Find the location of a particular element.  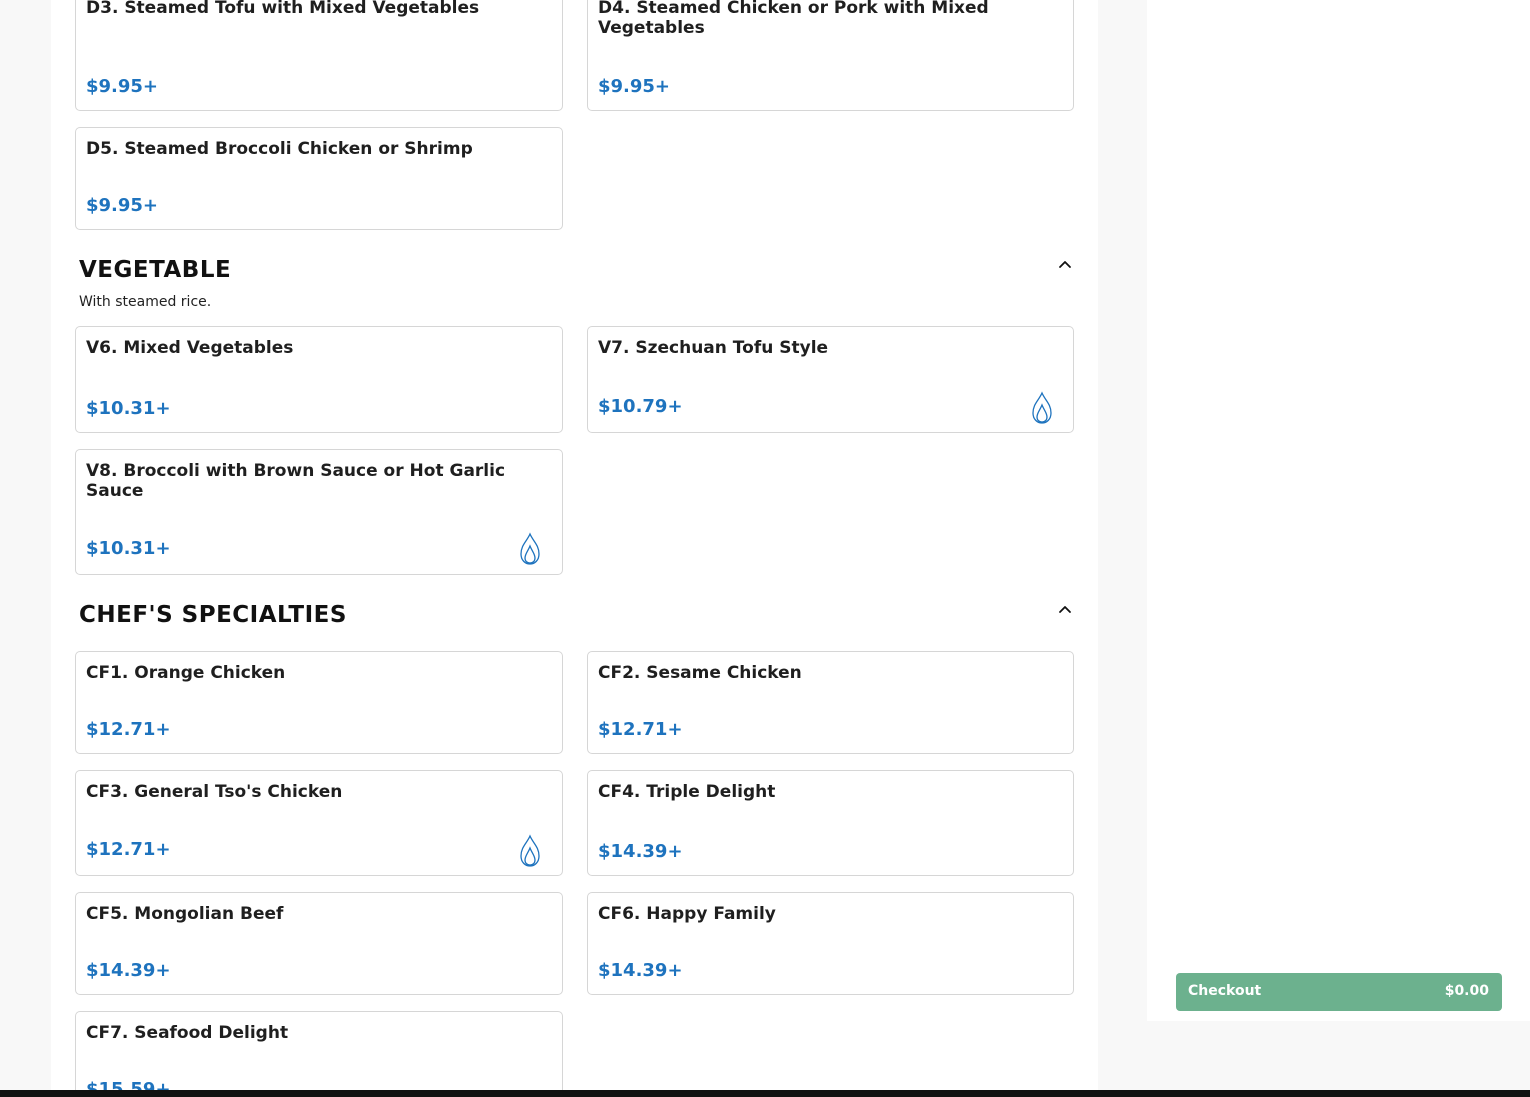

bottom-bar is located at coordinates (765, 1093).